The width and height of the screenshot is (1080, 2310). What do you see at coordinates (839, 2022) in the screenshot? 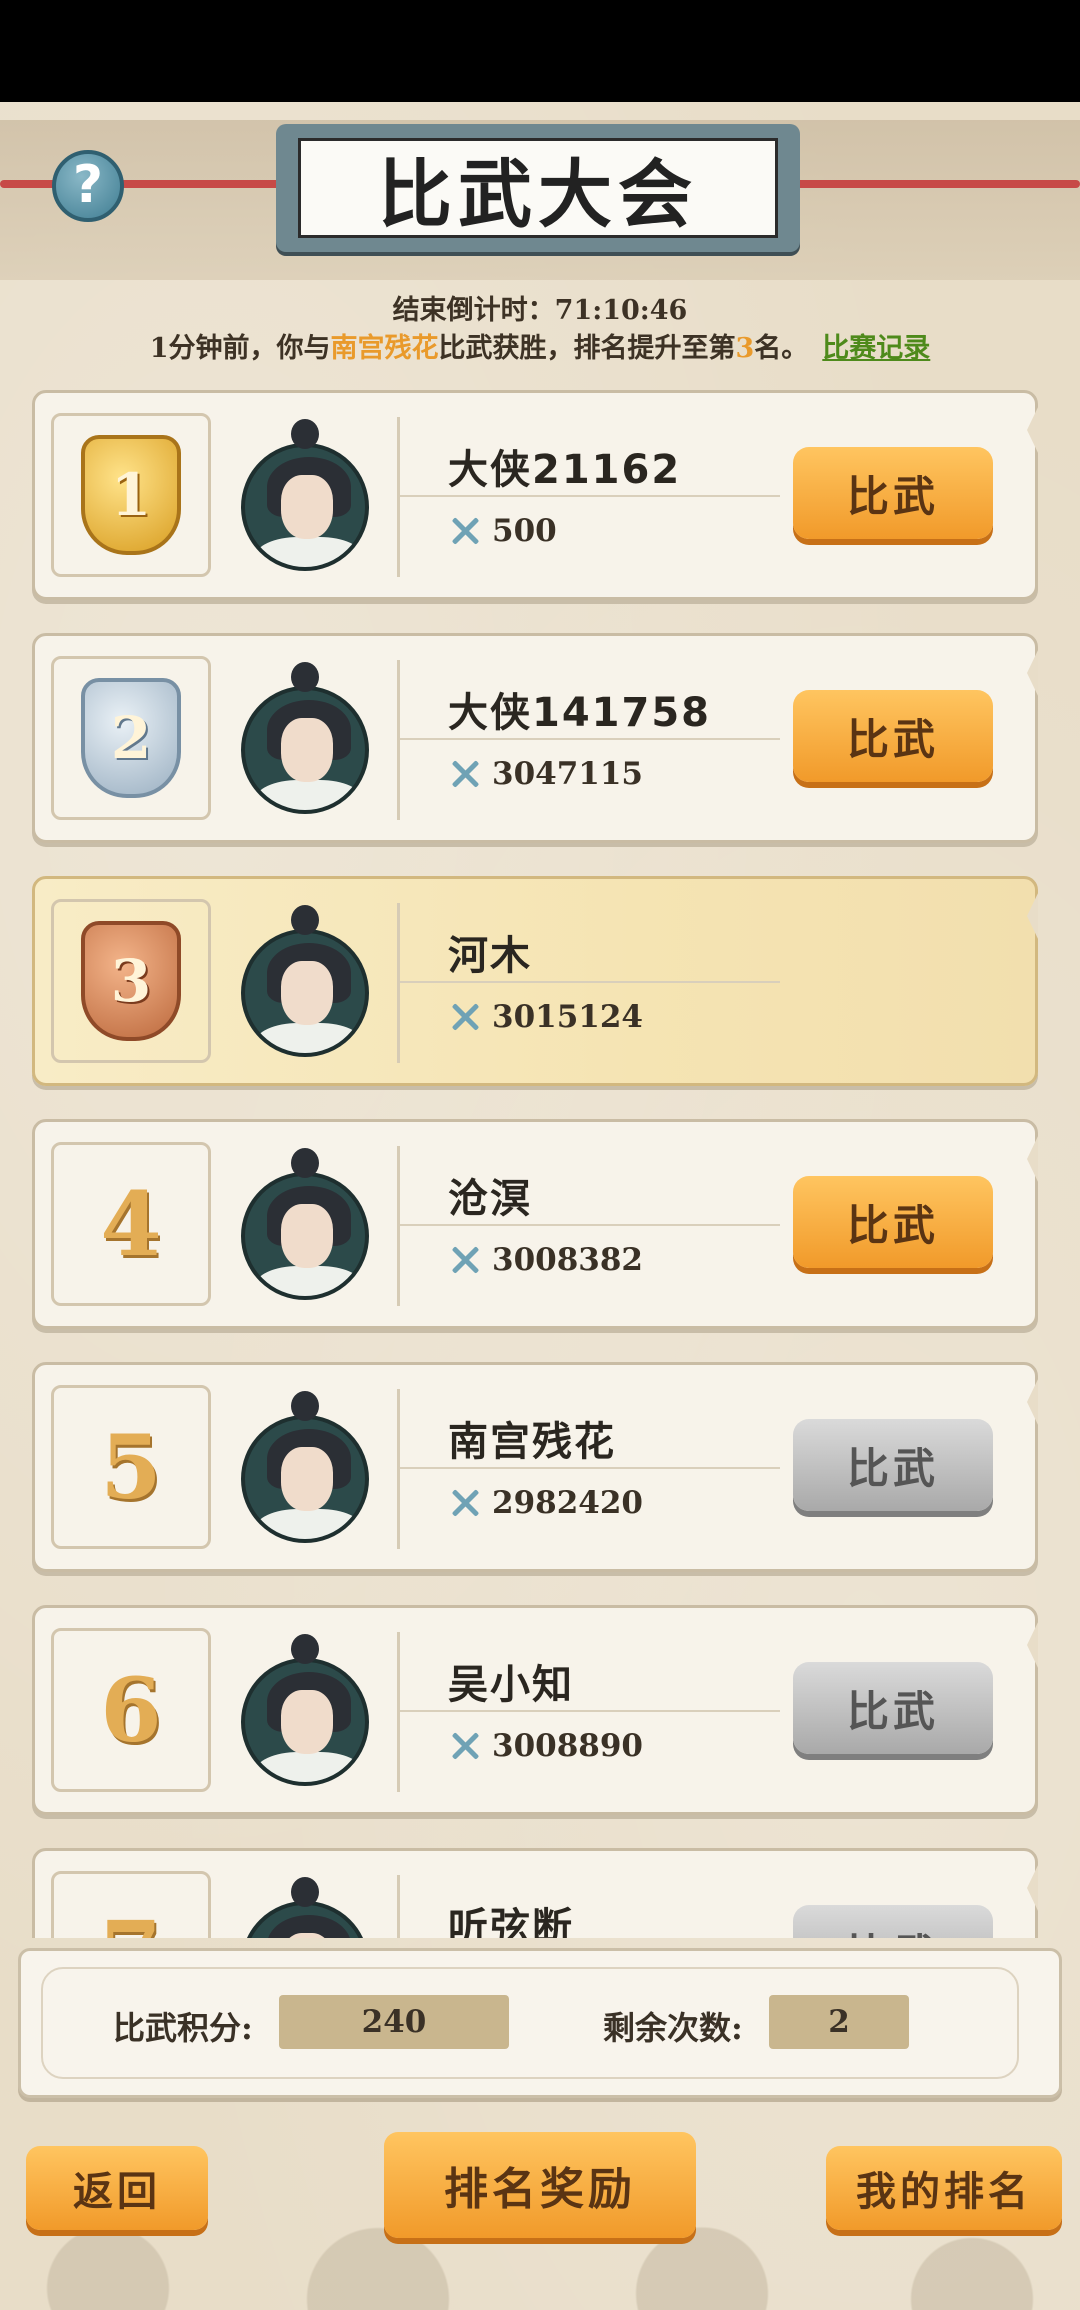
I see `remaining-value: 2` at bounding box center [839, 2022].